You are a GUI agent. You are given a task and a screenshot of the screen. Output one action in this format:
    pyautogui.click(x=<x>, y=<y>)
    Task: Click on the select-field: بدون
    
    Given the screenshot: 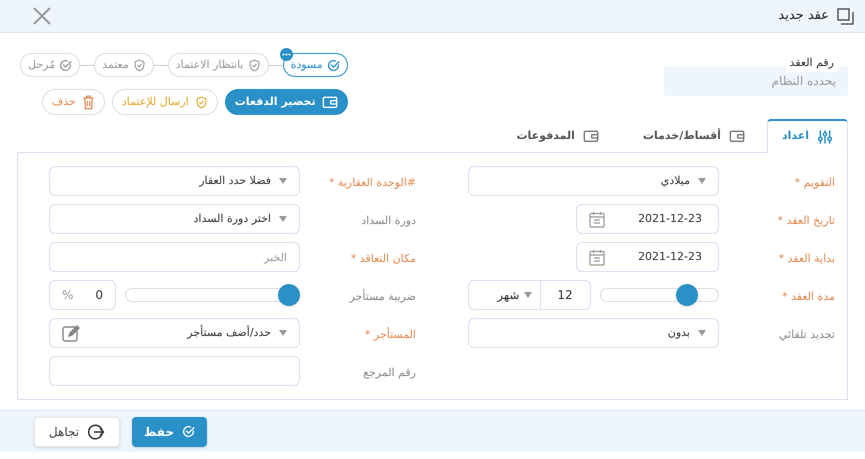 What is the action you would take?
    pyautogui.click(x=593, y=333)
    